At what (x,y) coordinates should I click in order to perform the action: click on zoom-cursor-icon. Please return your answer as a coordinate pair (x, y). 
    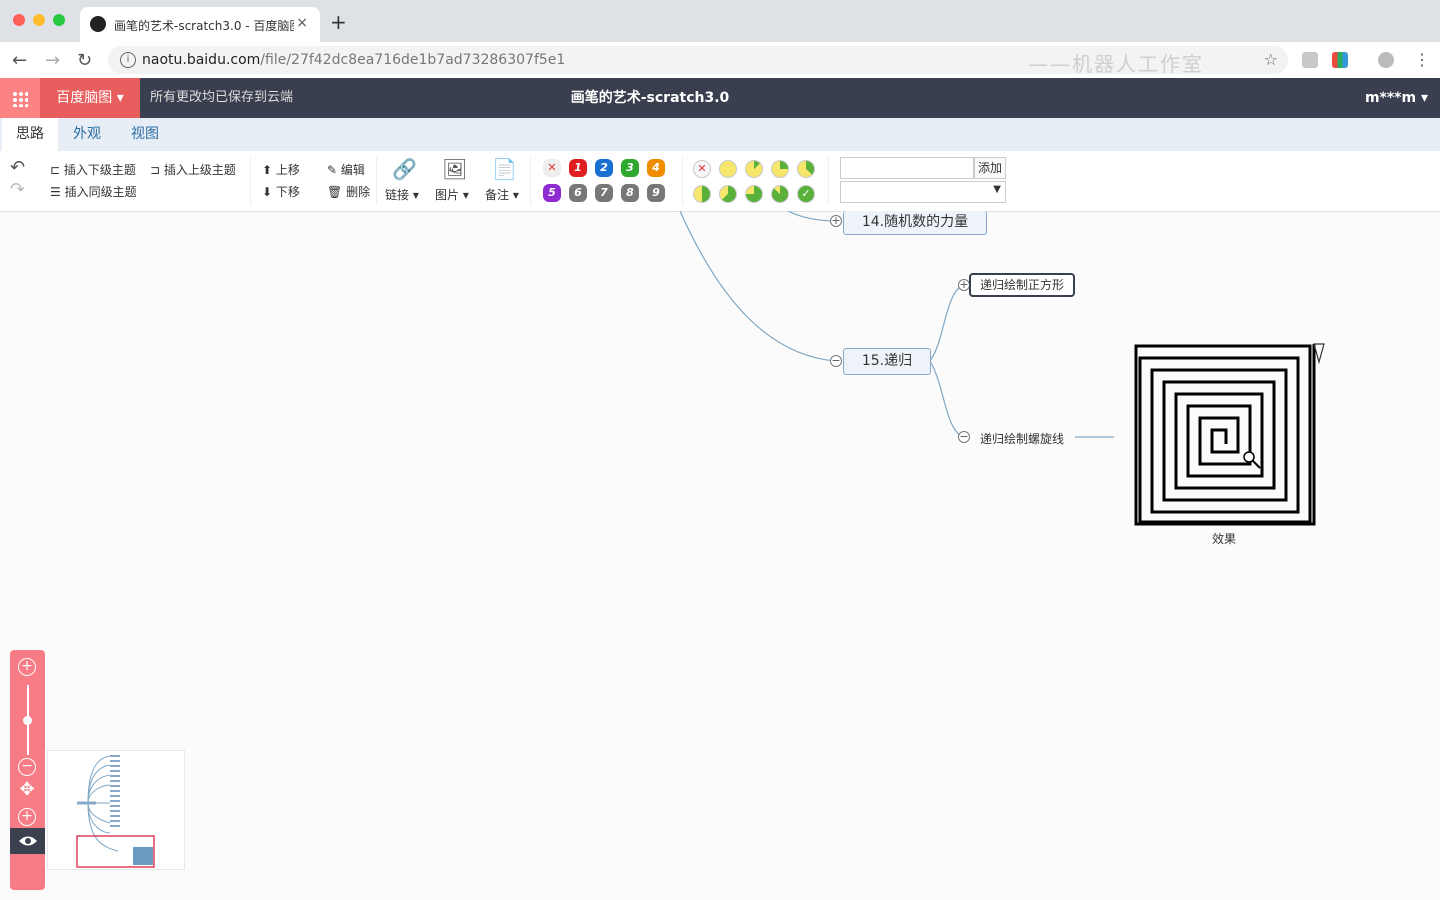
    Looking at the image, I should click on (1249, 457).